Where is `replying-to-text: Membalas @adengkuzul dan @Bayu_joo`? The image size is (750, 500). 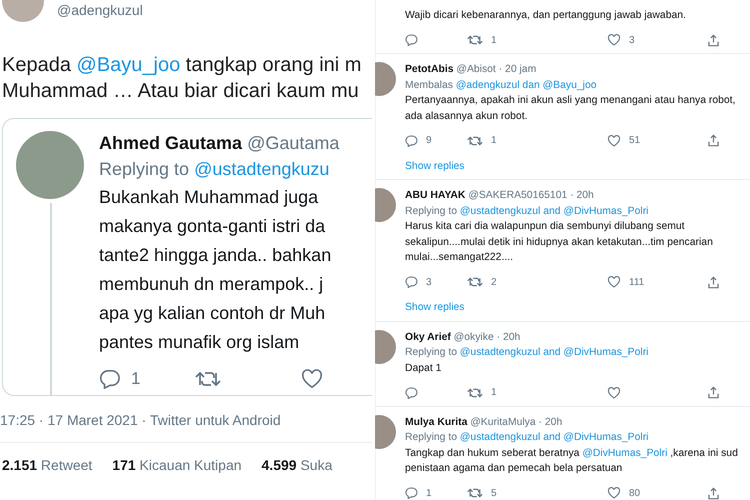 replying-to-text: Membalas @adengkuzul dan @Bayu_joo is located at coordinates (501, 85).